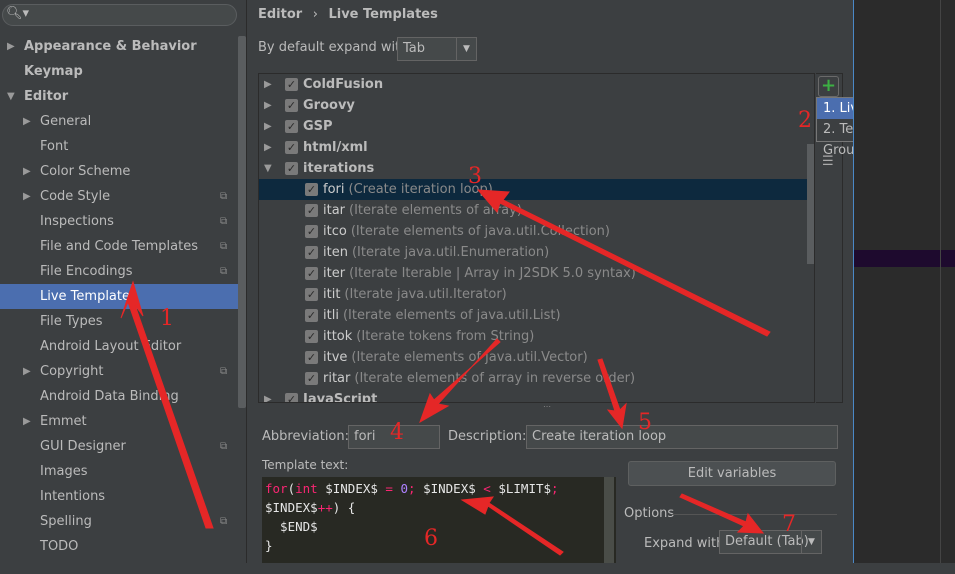  What do you see at coordinates (397, 432) in the screenshot?
I see `annotation-4: 4` at bounding box center [397, 432].